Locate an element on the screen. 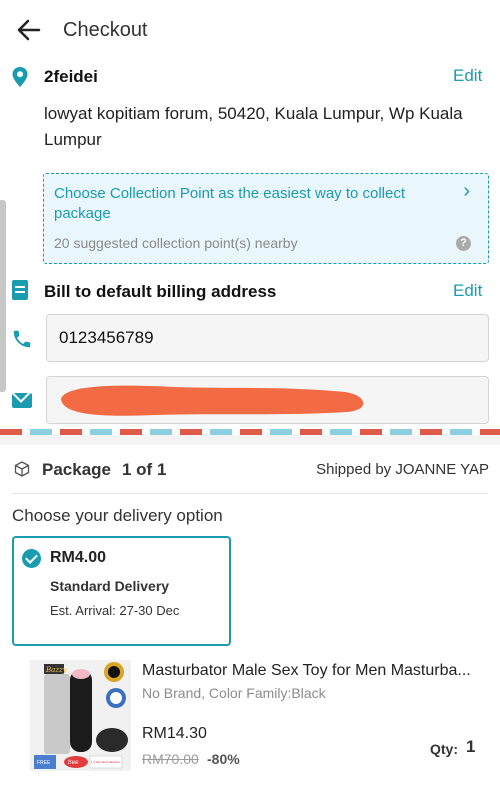  section-separator is located at coordinates (250, 440).